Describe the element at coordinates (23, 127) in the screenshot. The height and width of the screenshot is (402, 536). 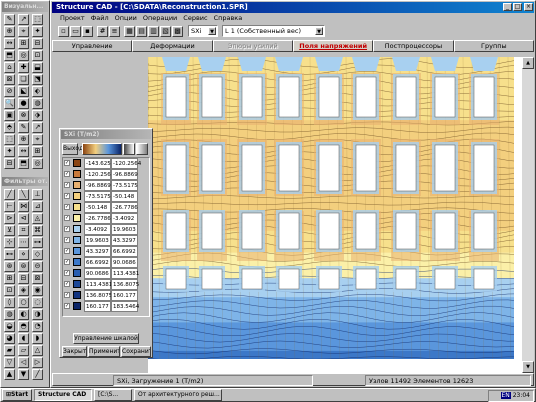
I see `pencil-tool-icon: ✎` at that location.